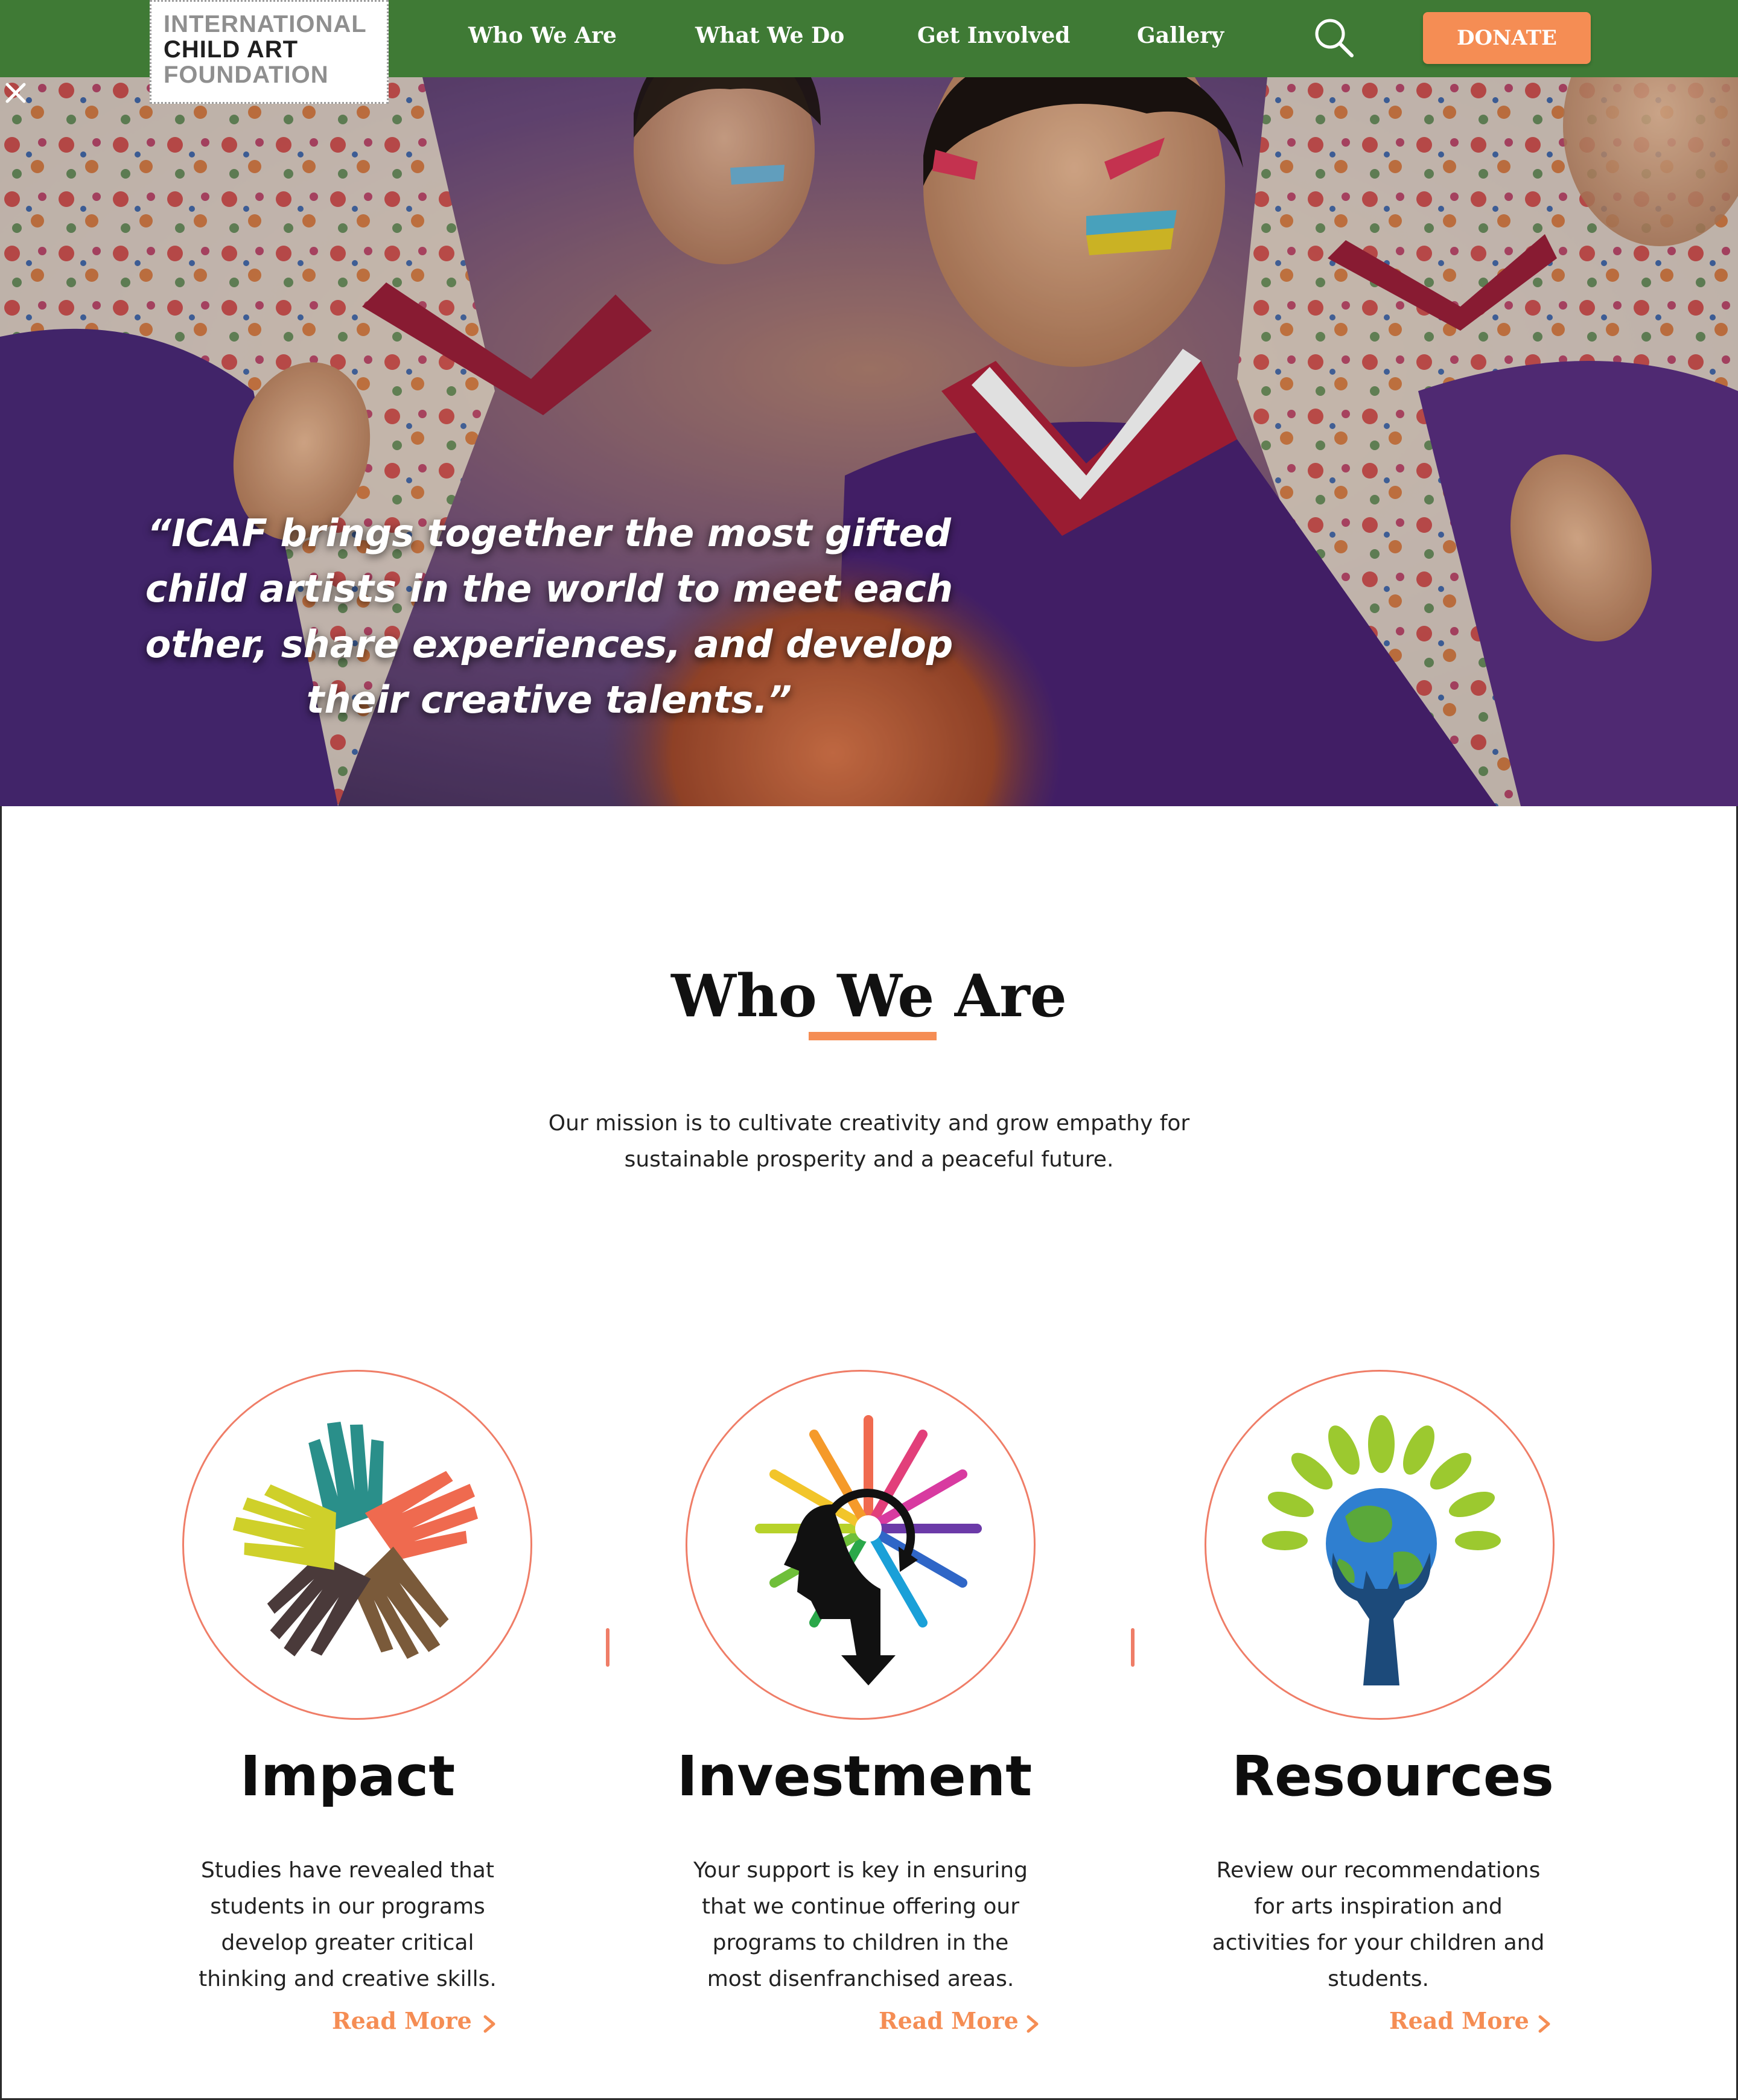  What do you see at coordinates (993, 35) in the screenshot?
I see `nav-get-involved: Get Involved` at bounding box center [993, 35].